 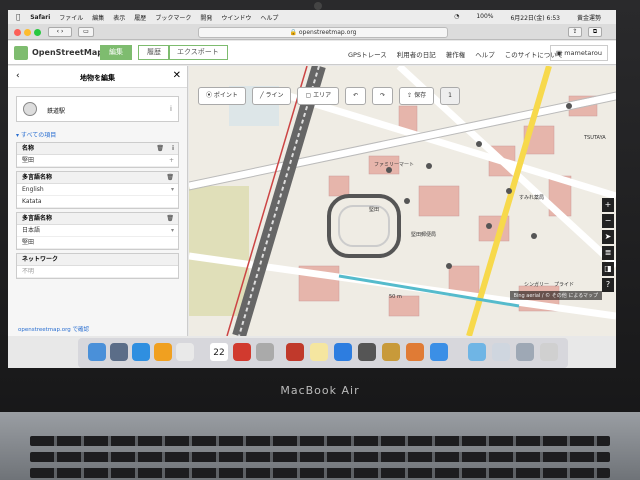 I want to click on undo-button: ↶, so click(x=356, y=96).